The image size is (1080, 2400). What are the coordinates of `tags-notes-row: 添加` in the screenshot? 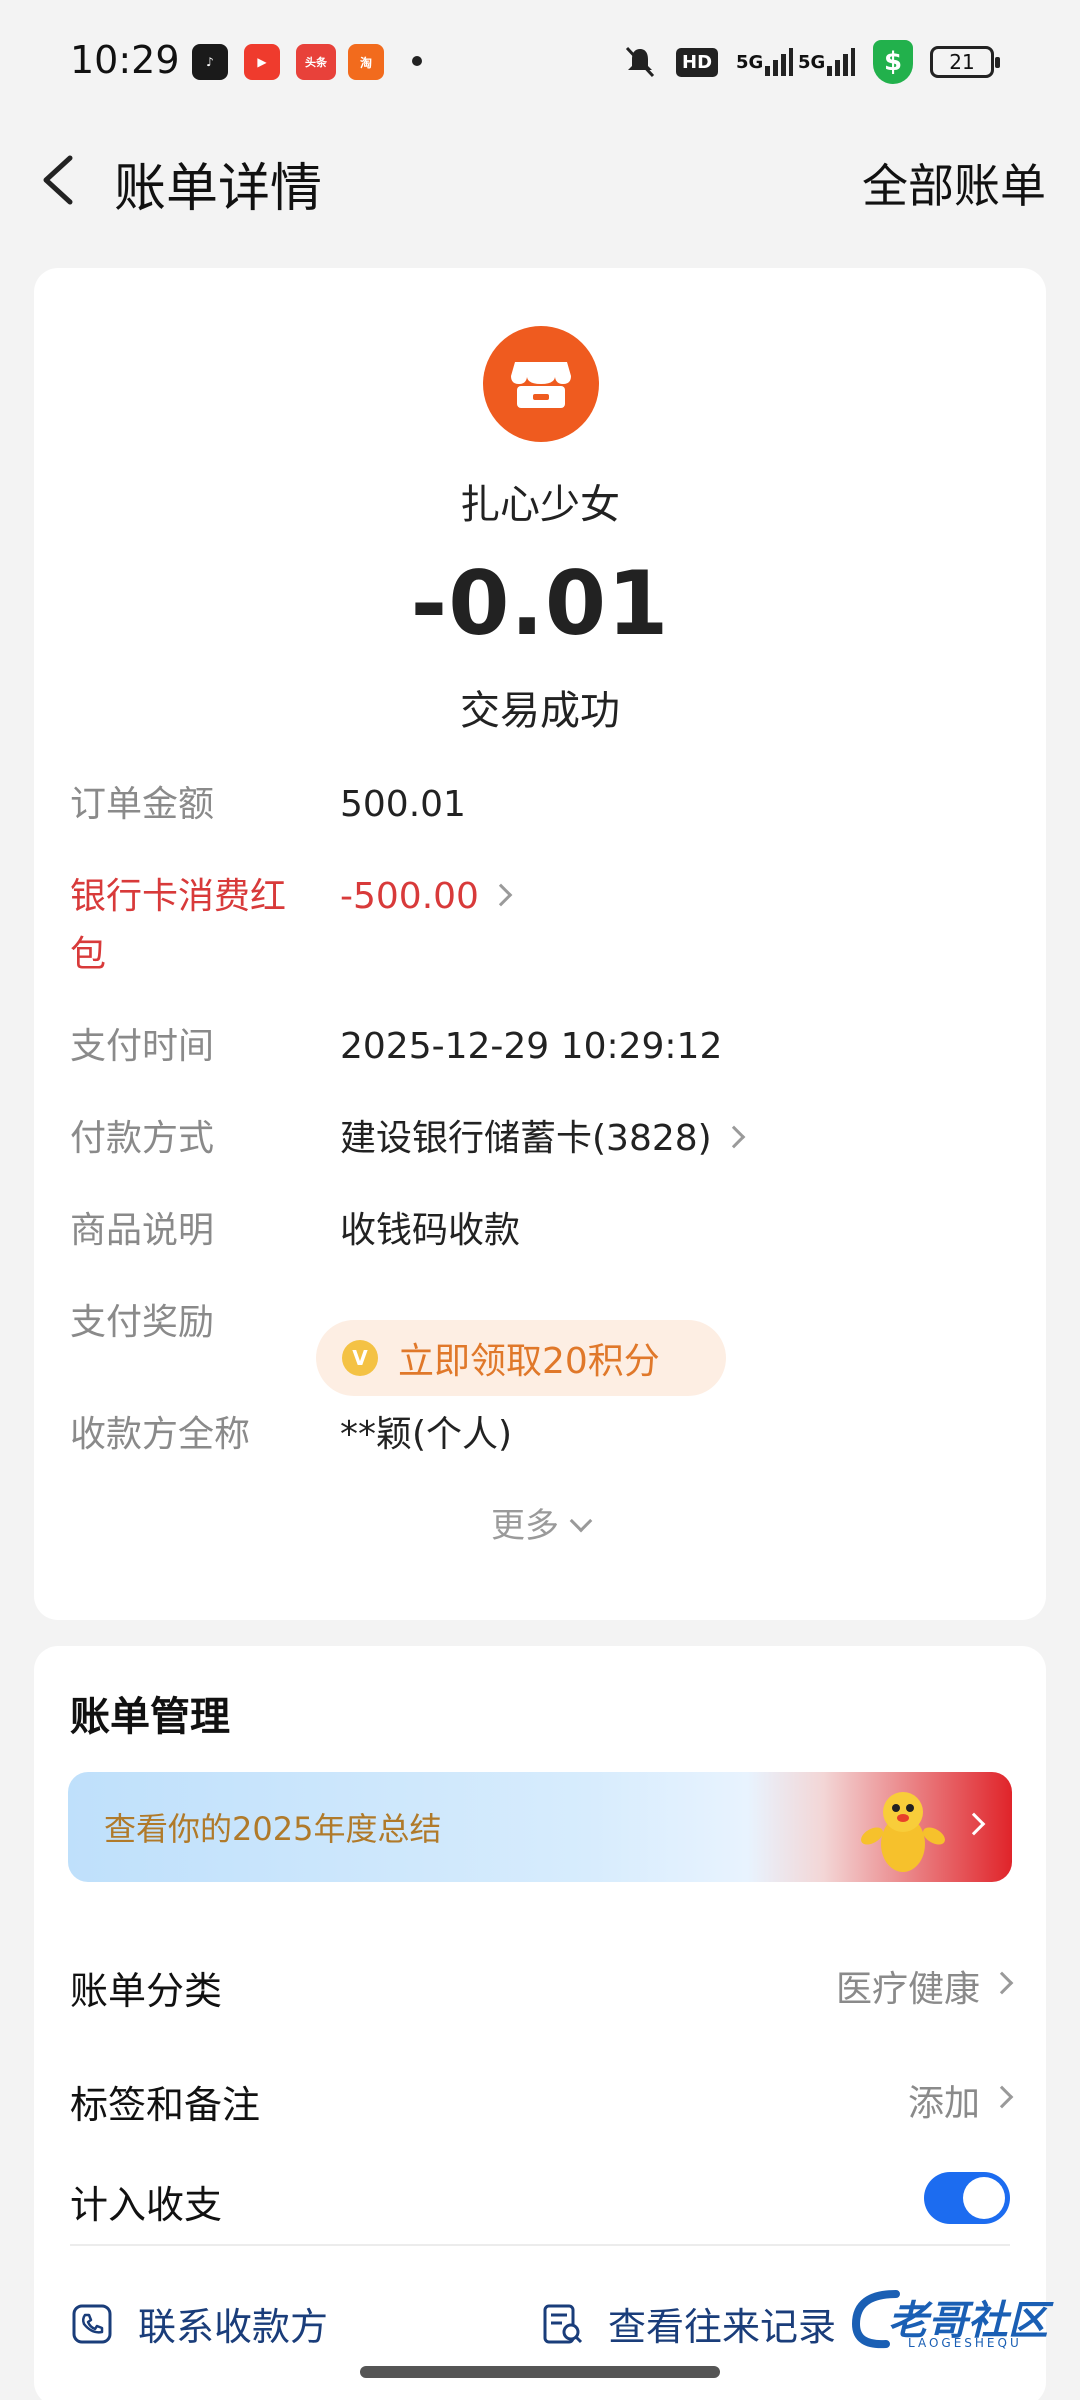 It's located at (960, 2100).